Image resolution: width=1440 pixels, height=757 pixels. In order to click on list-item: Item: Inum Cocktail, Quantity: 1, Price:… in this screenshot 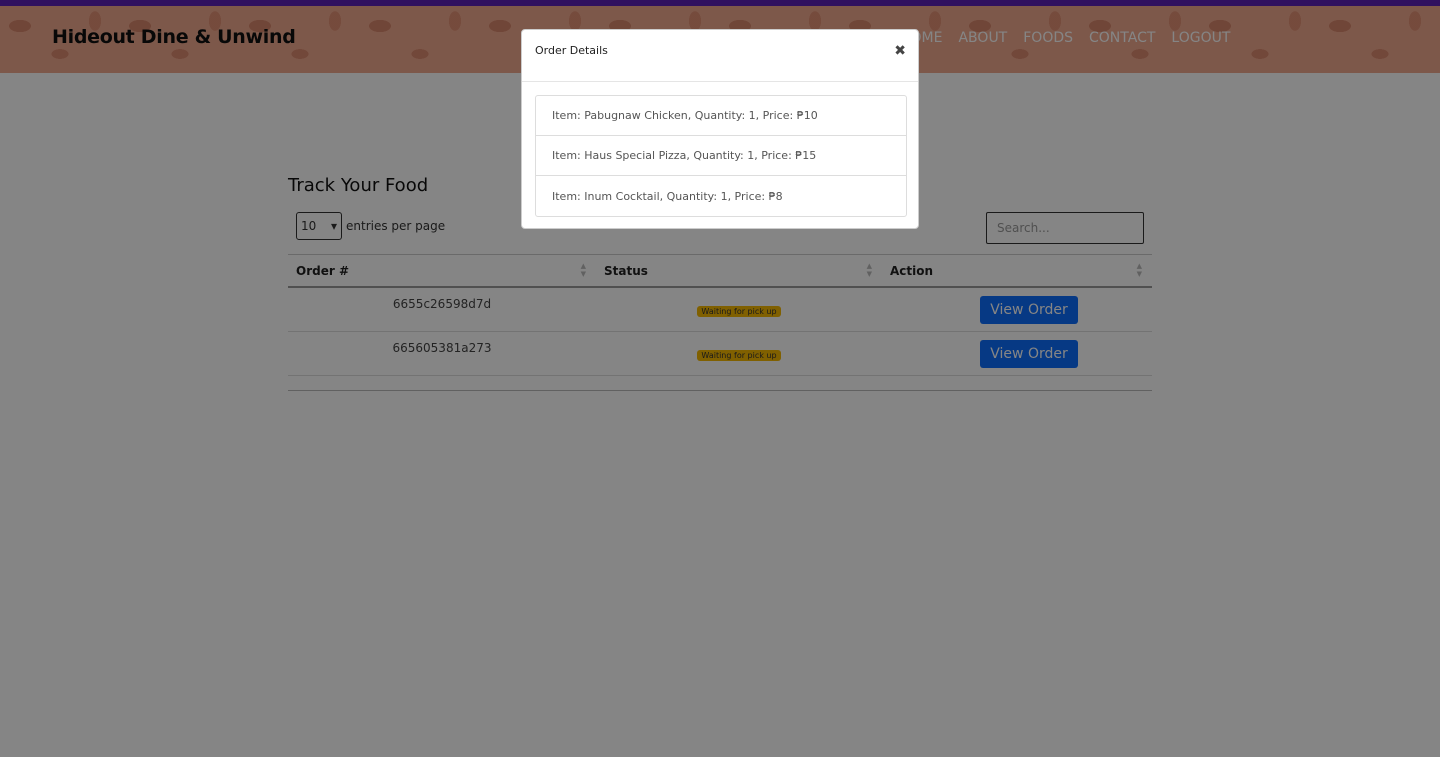, I will do `click(667, 196)`.